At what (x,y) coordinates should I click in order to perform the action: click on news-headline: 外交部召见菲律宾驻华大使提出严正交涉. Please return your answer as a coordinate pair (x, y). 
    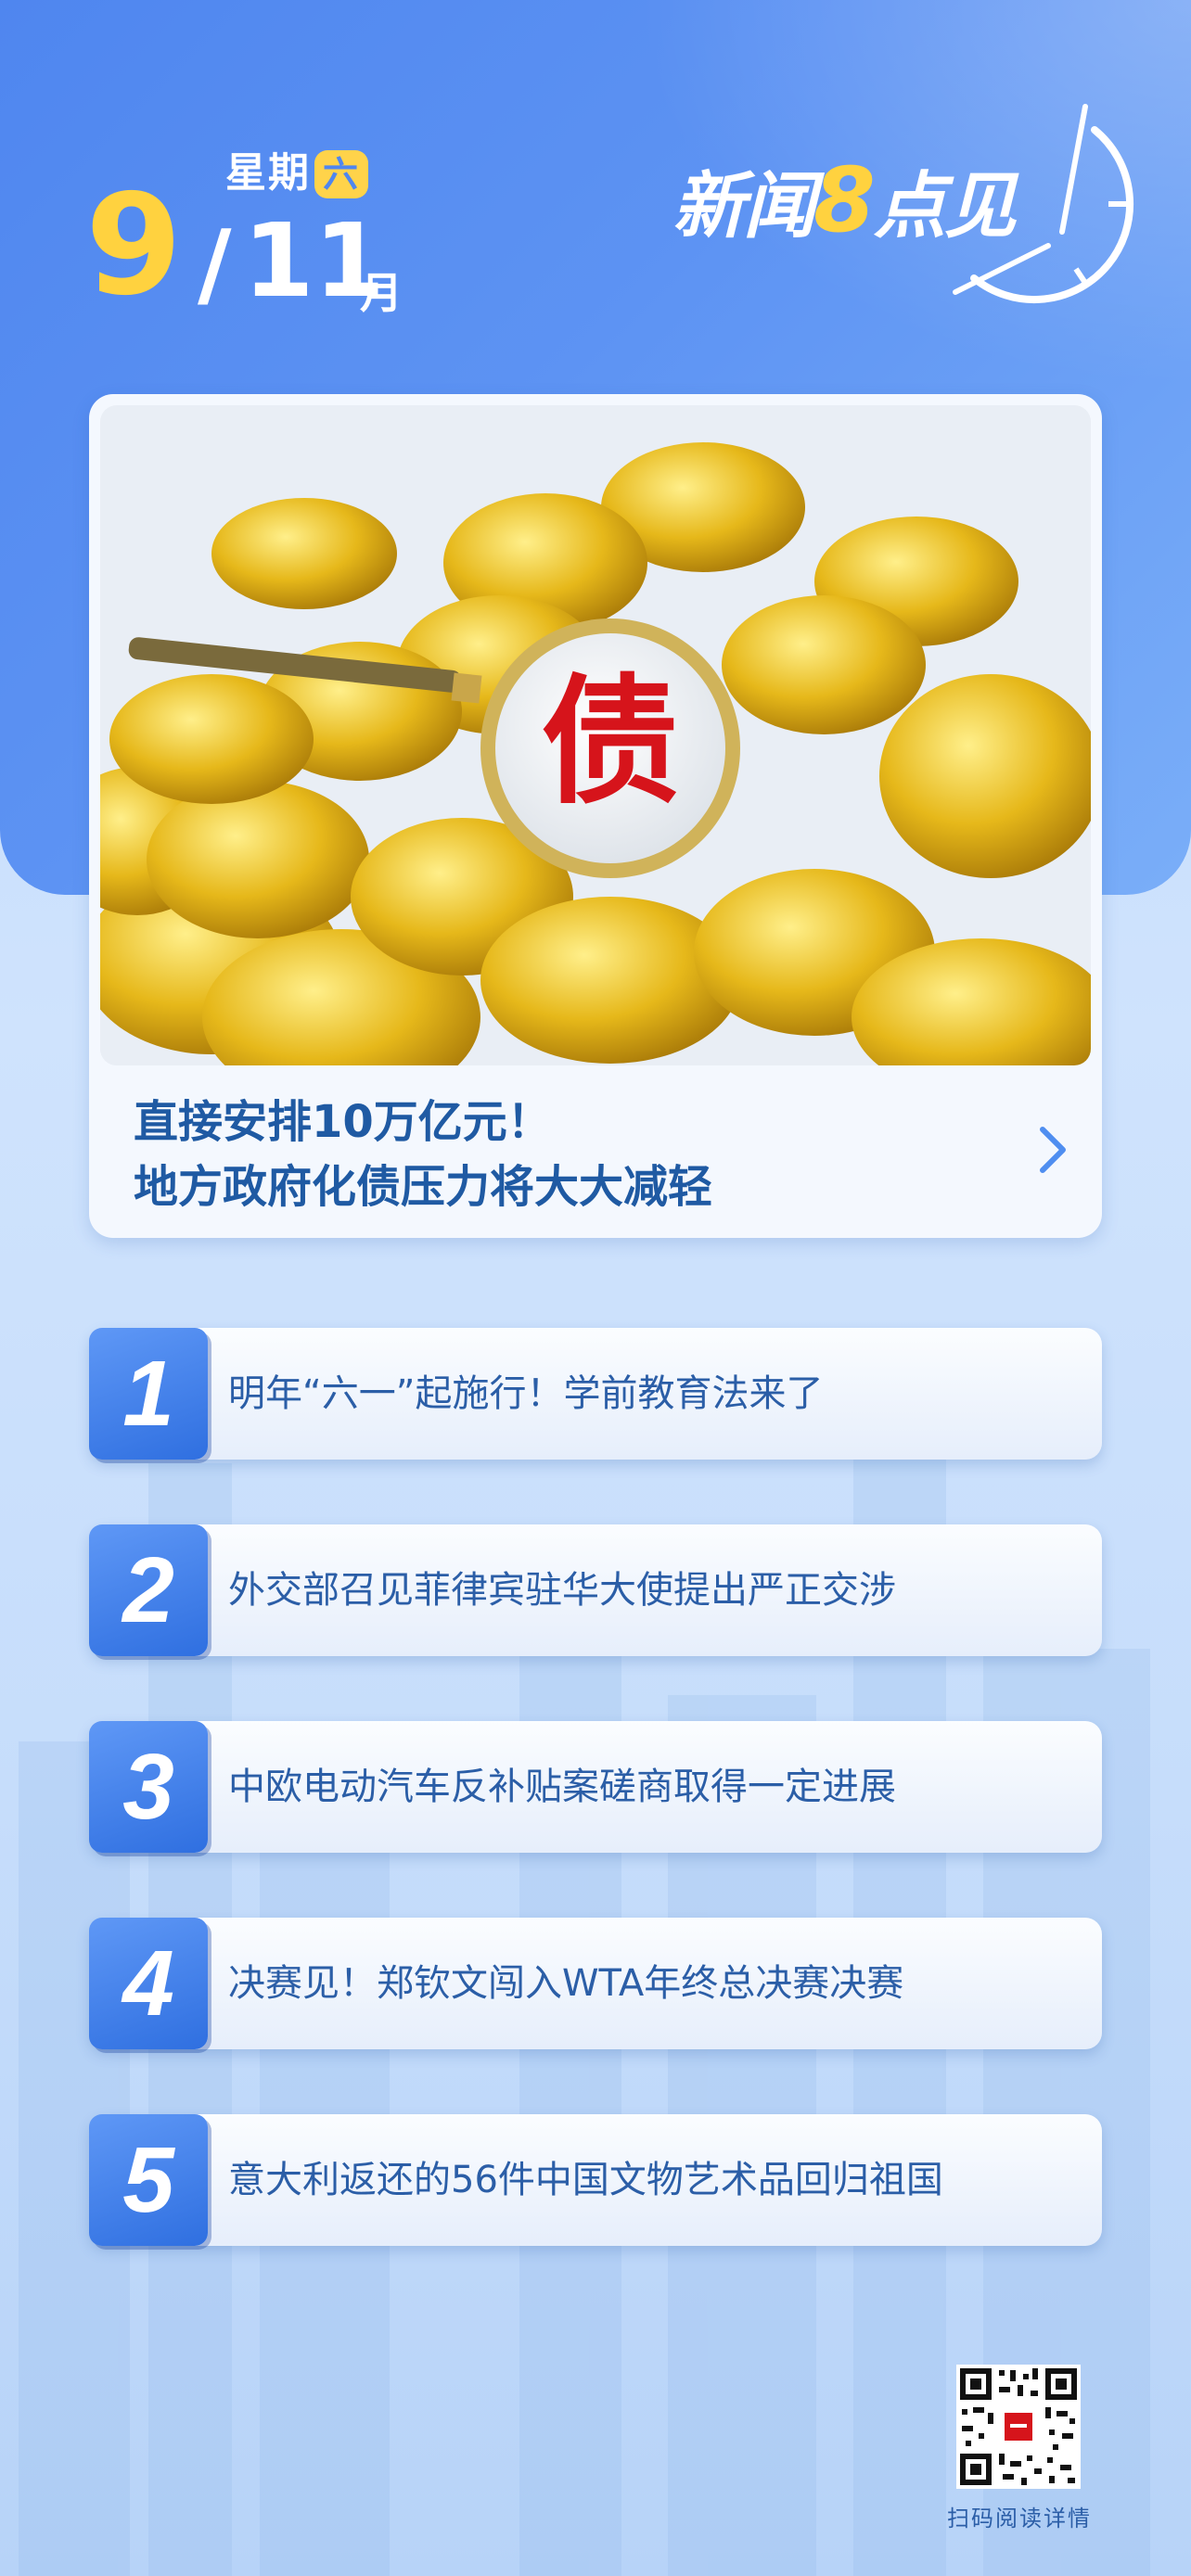
    Looking at the image, I should click on (562, 1591).